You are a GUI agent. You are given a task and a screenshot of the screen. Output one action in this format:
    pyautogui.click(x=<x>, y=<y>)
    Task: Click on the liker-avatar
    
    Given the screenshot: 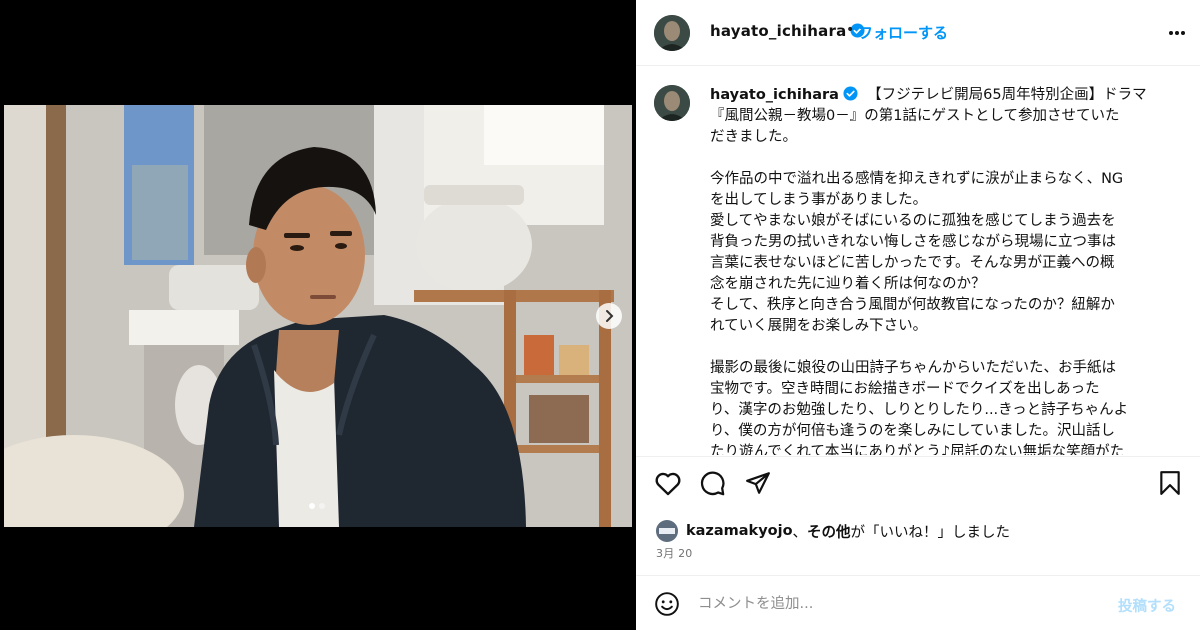 What is the action you would take?
    pyautogui.click(x=667, y=531)
    